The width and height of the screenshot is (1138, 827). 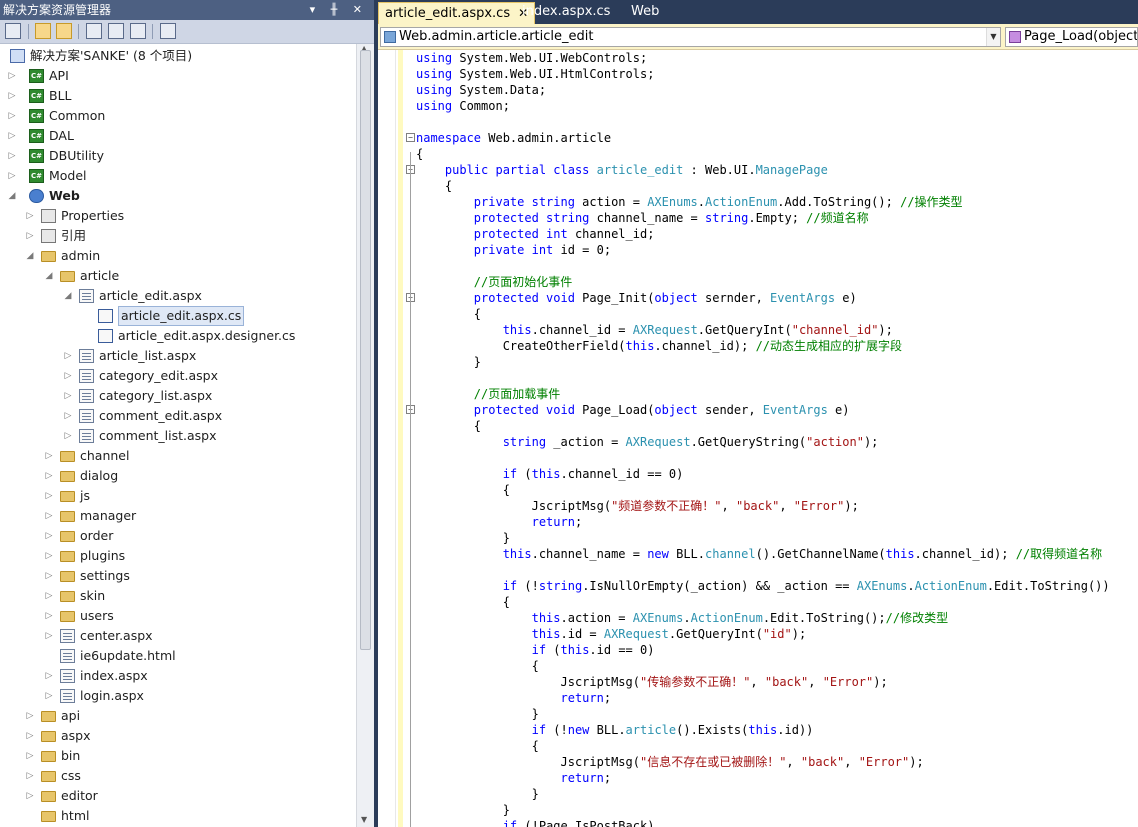 What do you see at coordinates (611, 634) in the screenshot?
I see `code-line: this.id = AXRequest.GetQueryInt("id");` at bounding box center [611, 634].